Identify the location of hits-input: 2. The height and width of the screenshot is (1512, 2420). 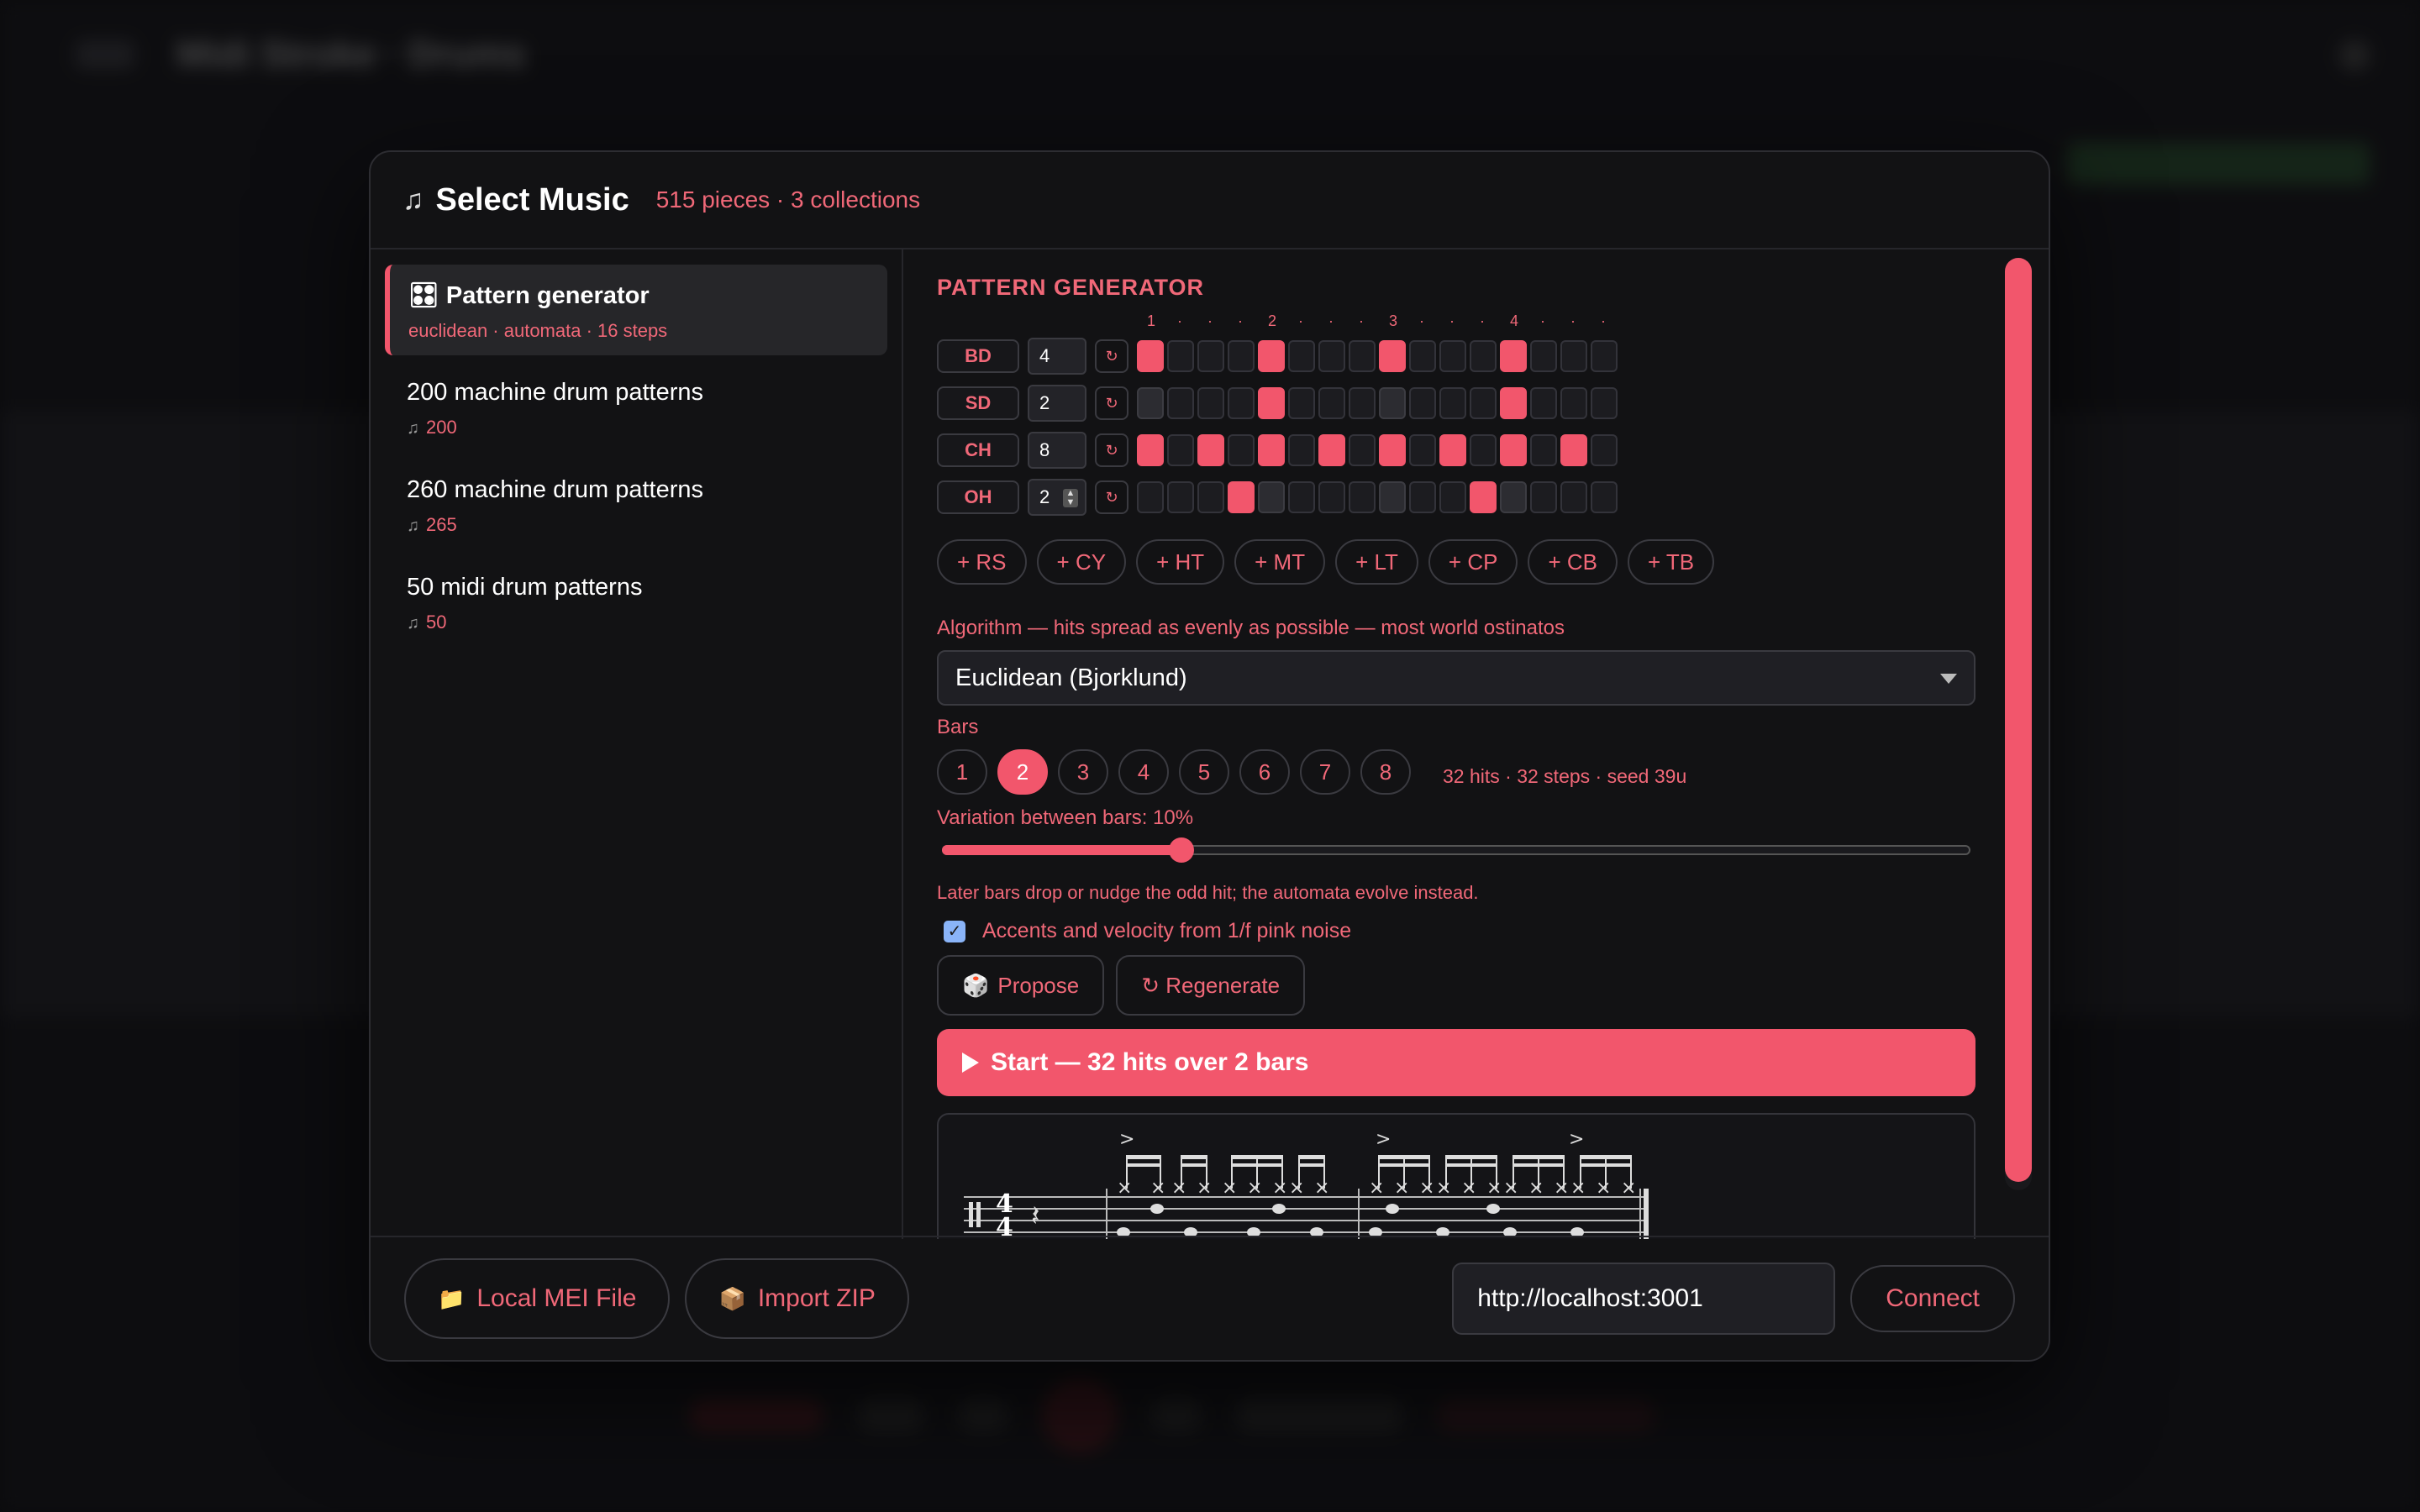
(1057, 403).